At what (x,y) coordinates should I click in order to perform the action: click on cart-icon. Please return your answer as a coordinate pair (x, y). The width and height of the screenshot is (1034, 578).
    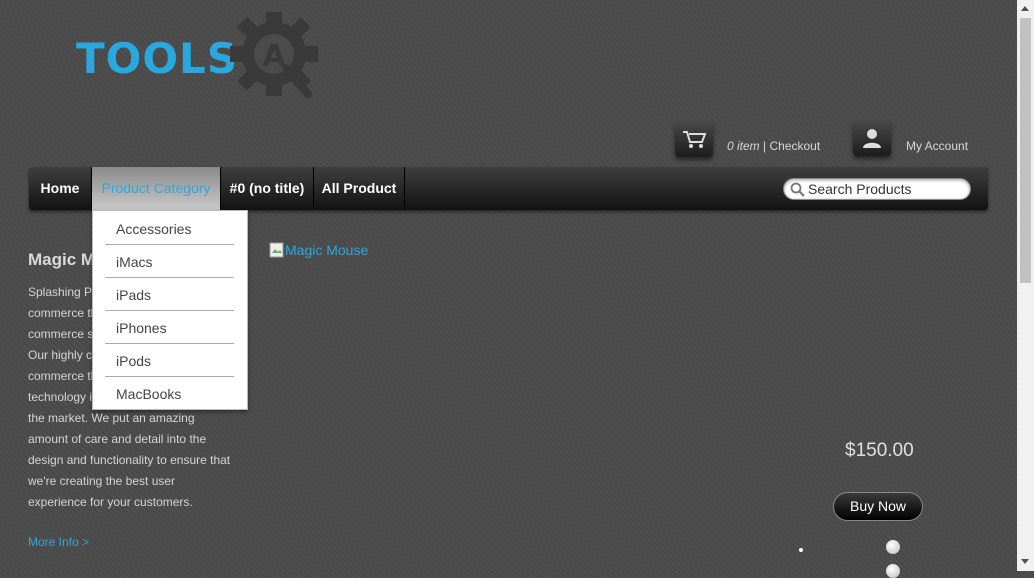
    Looking at the image, I should click on (695, 139).